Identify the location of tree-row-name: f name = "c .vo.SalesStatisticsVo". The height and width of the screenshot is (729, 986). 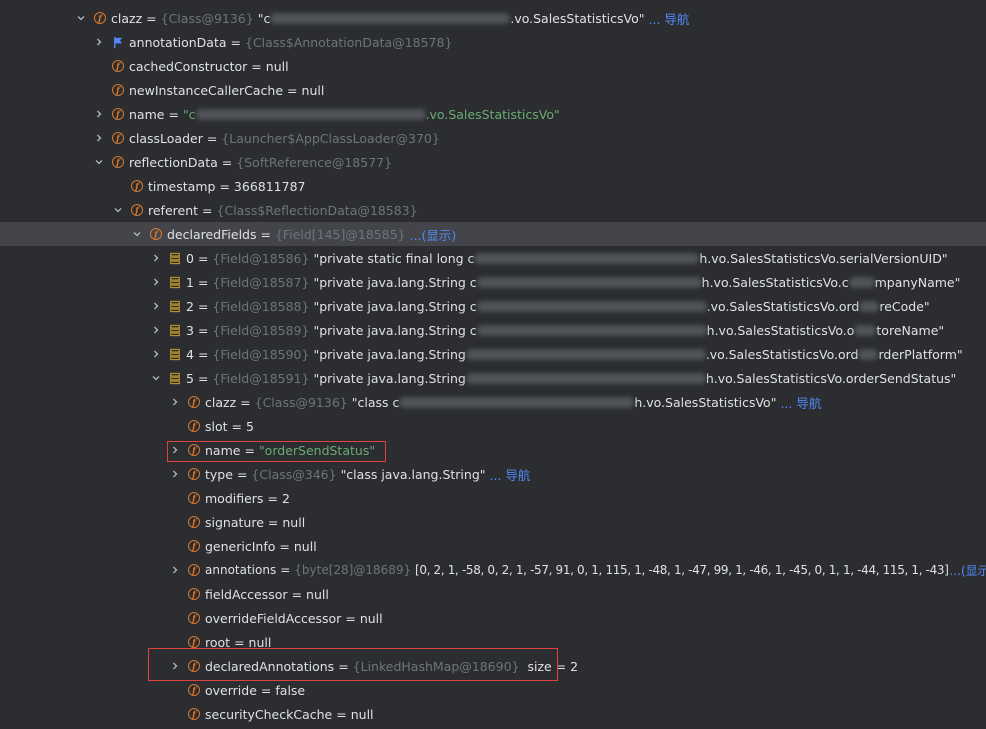
(493, 114).